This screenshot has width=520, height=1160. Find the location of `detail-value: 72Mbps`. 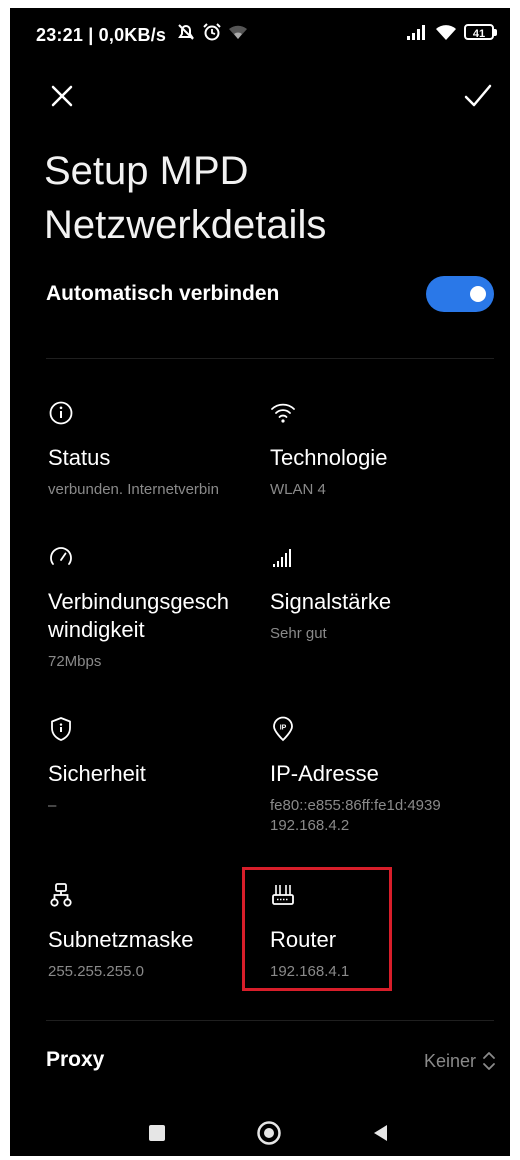

detail-value: 72Mbps is located at coordinates (75, 661).